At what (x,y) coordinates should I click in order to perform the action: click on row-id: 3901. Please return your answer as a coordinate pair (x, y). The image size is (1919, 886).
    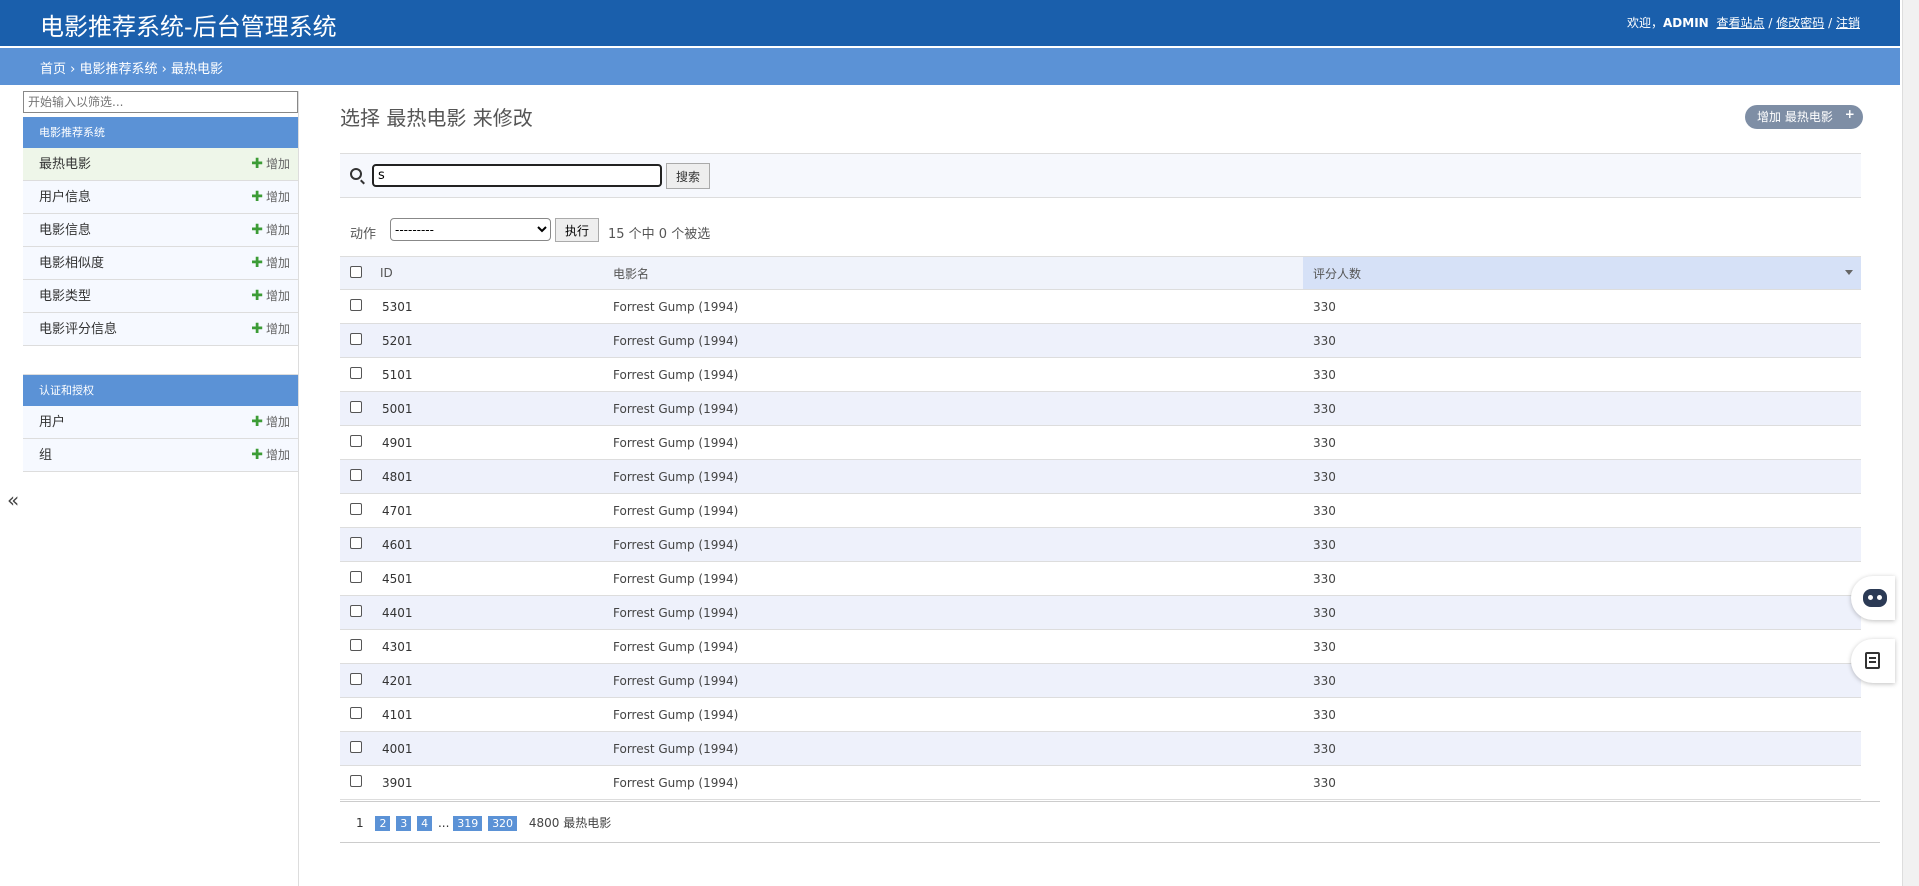
    Looking at the image, I should click on (486, 782).